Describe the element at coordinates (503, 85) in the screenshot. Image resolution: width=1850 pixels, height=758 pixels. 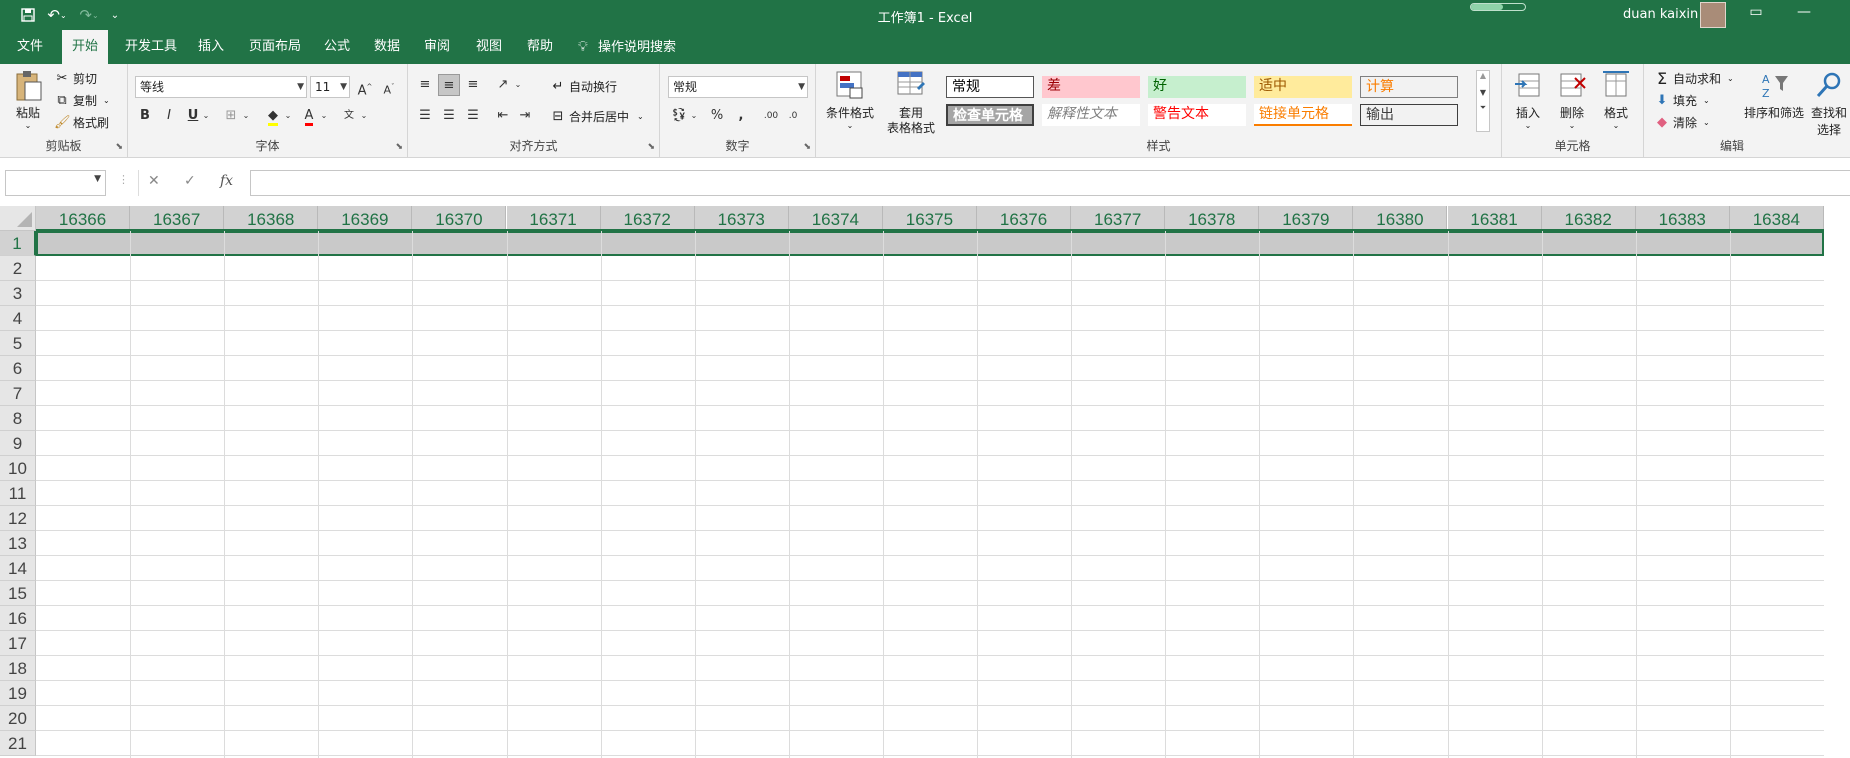
I see `orientation-icon: ↗` at that location.